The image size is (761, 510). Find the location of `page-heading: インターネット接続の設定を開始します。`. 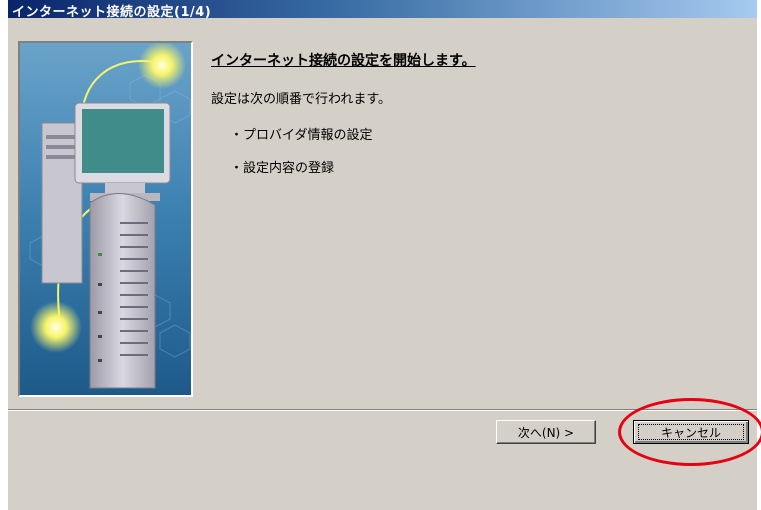

page-heading: インターネット接続の設定を開始します。 is located at coordinates (343, 61).